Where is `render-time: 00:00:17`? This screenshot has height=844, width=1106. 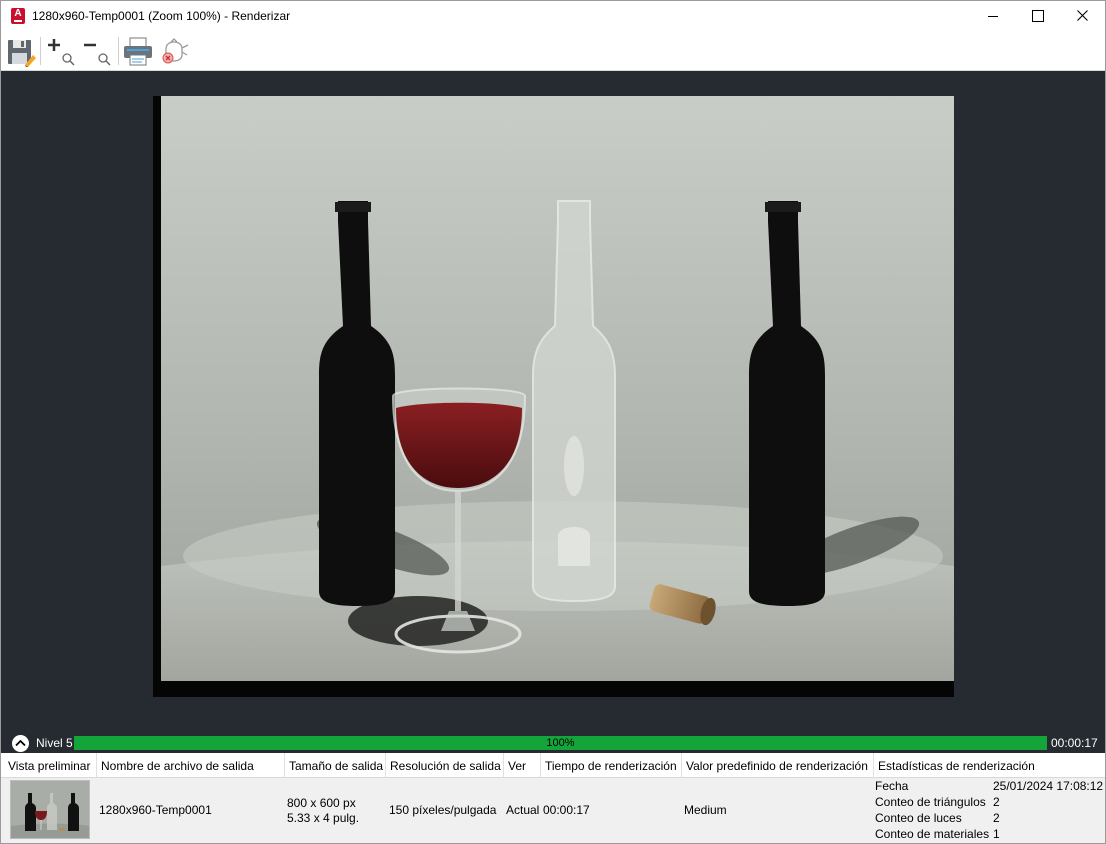 render-time: 00:00:17 is located at coordinates (566, 810).